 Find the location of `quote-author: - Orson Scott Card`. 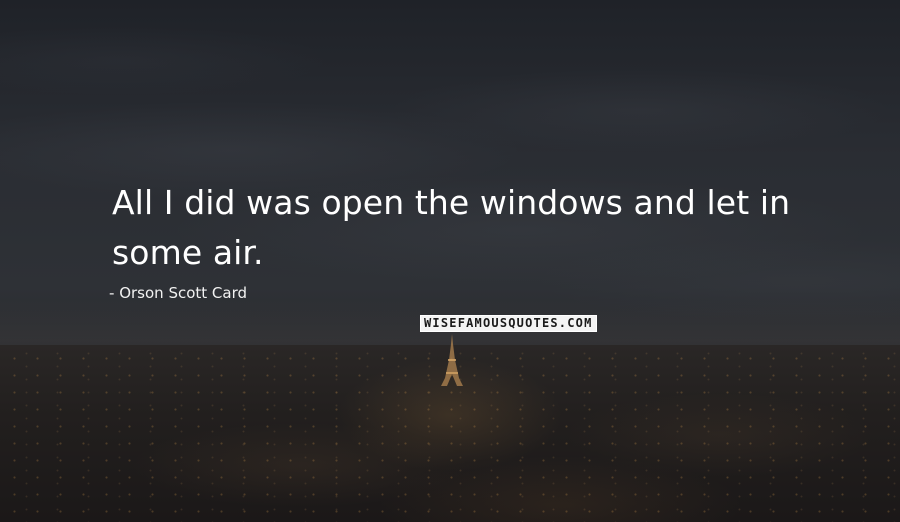

quote-author: - Orson Scott Card is located at coordinates (178, 293).